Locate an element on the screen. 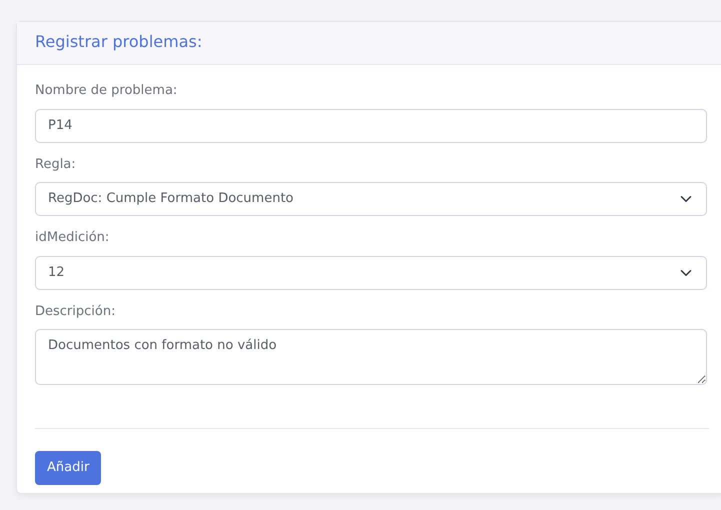 This screenshot has width=721, height=510. field-label: Regla: is located at coordinates (56, 165).